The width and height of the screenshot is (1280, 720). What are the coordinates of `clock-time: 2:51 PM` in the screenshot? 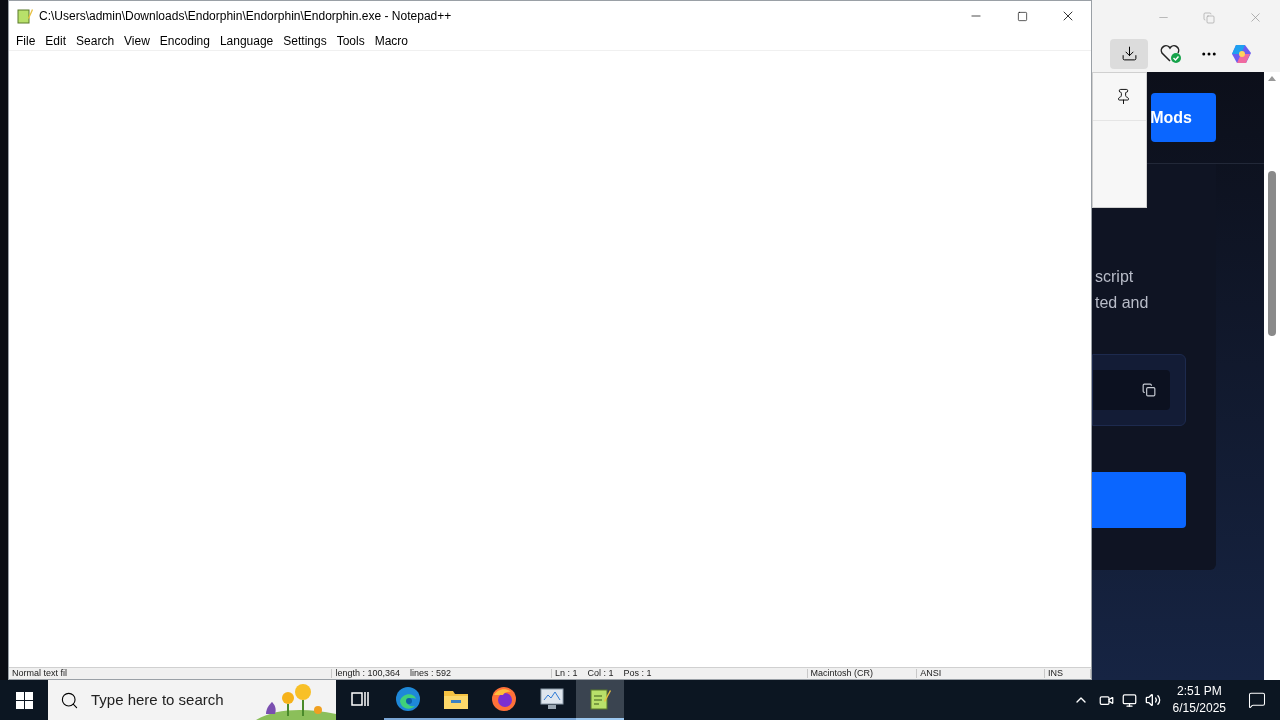 It's located at (1199, 691).